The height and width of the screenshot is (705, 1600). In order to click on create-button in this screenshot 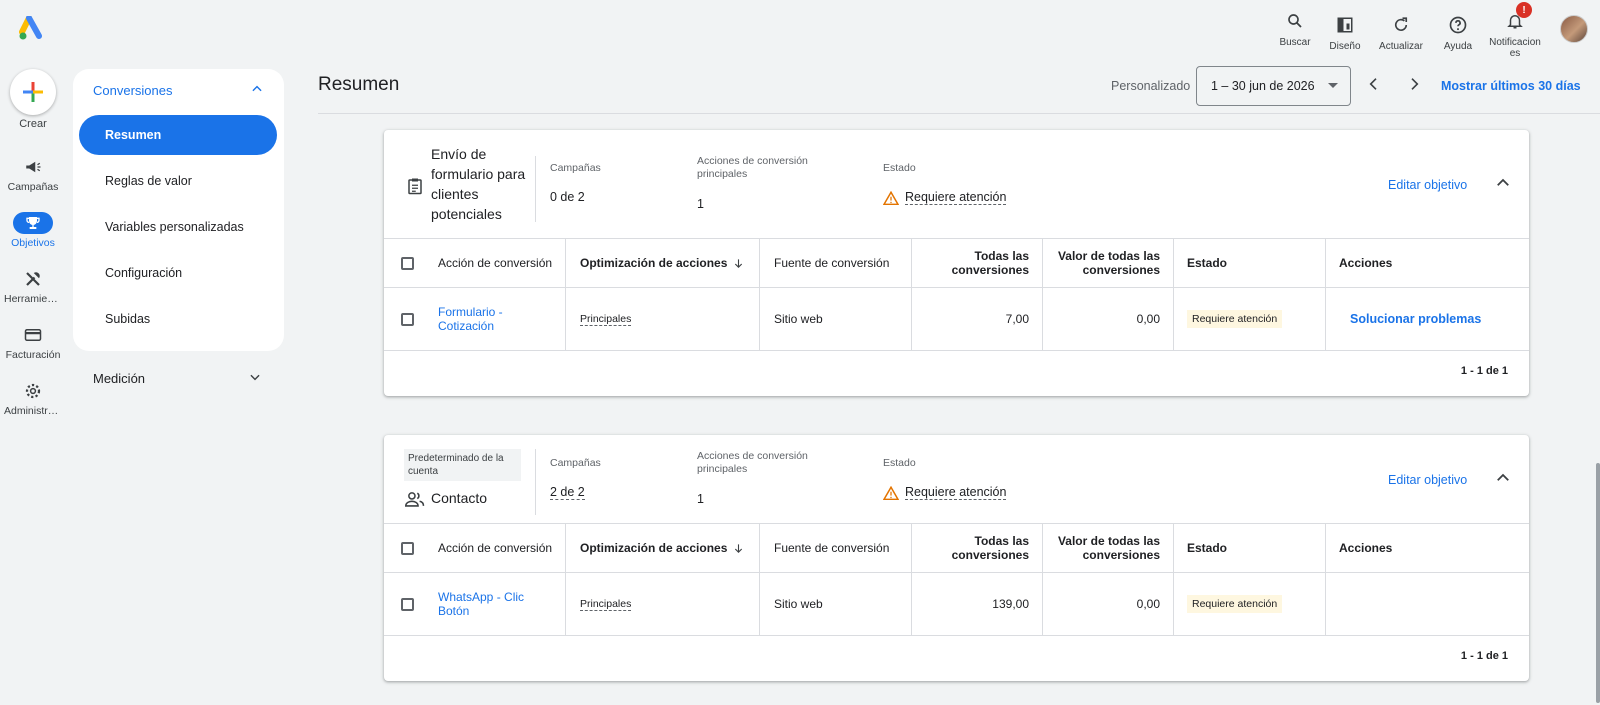, I will do `click(33, 92)`.